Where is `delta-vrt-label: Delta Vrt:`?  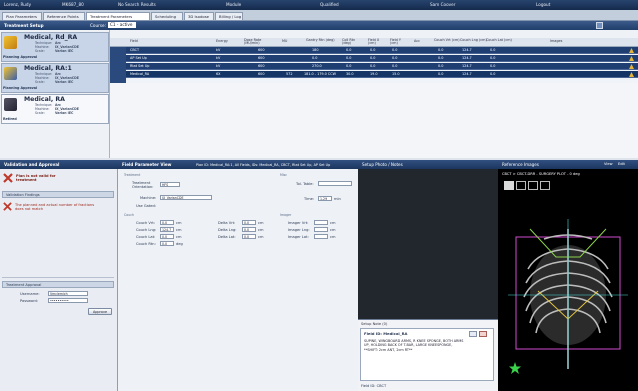 delta-vrt-label: Delta Vrt: is located at coordinates (227, 223).